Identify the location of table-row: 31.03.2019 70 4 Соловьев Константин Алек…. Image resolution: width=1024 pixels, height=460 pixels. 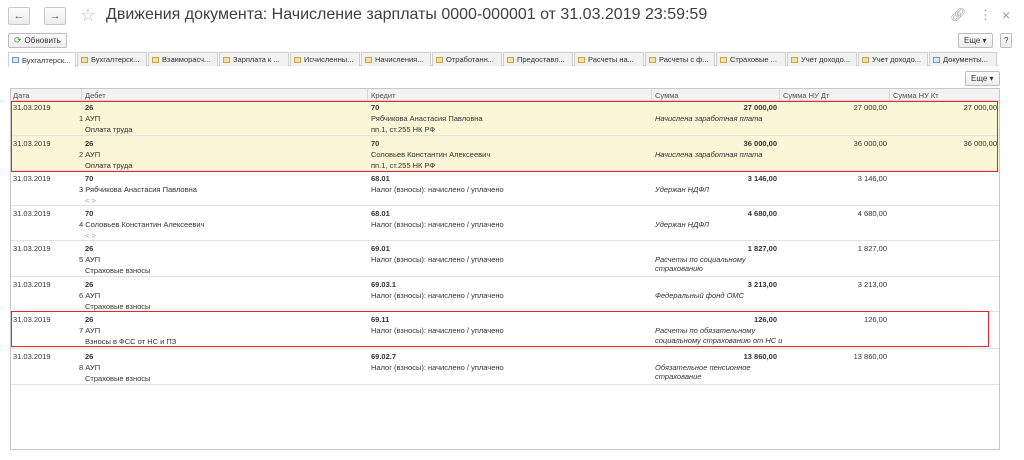
(505, 223).